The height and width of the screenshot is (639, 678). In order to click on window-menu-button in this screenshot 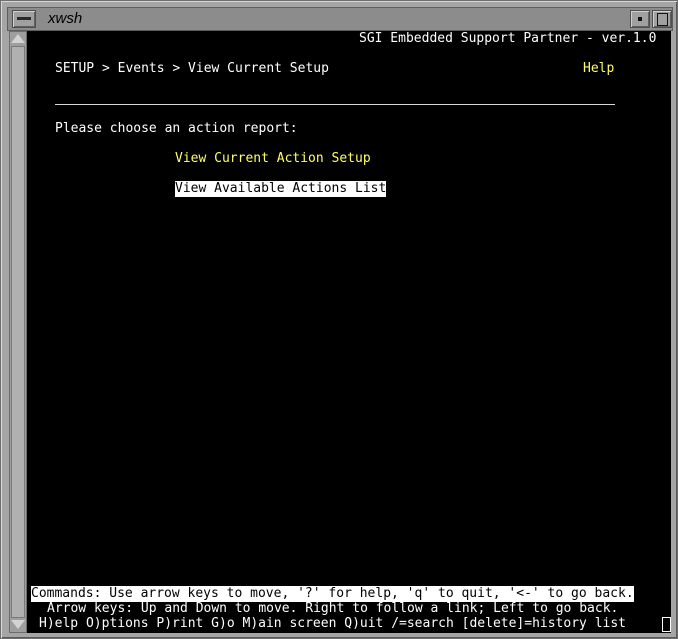, I will do `click(24, 19)`.